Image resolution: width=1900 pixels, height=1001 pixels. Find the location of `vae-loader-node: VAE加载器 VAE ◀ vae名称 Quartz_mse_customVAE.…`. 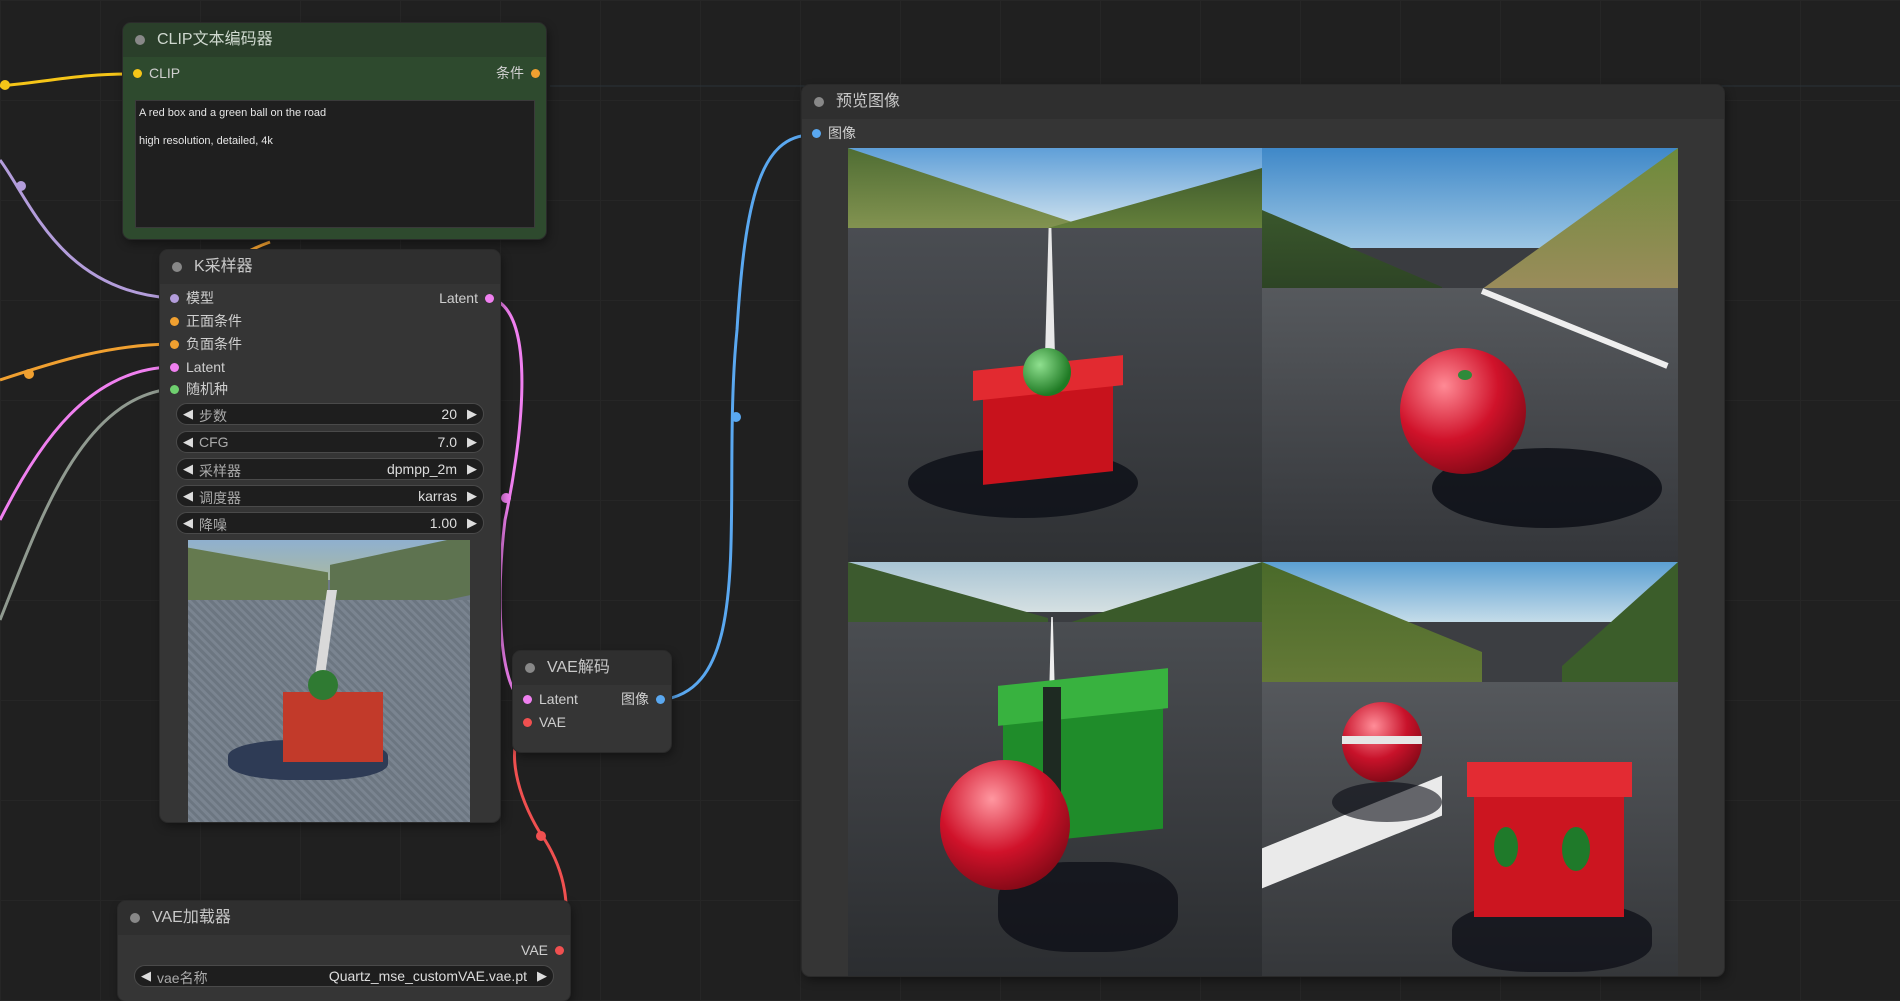

vae-loader-node: VAE加载器 VAE ◀ vae名称 Quartz_mse_customVAE.… is located at coordinates (344, 951).